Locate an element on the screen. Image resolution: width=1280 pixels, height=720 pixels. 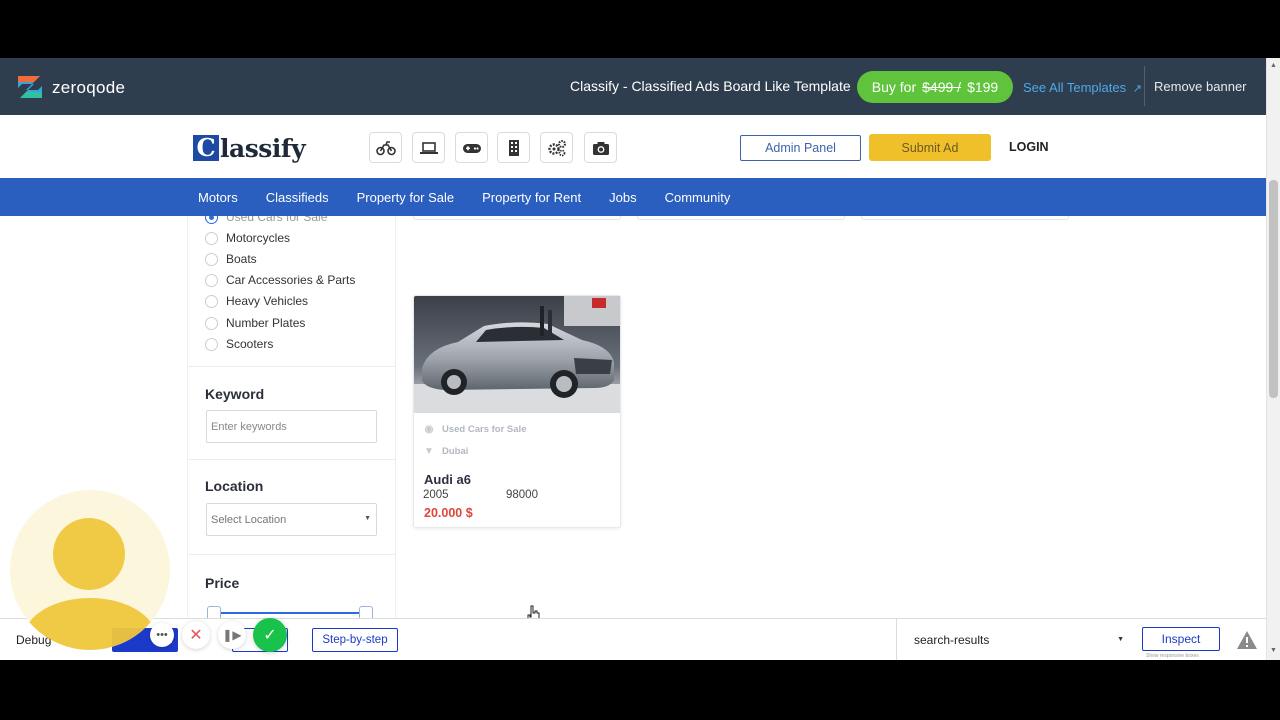
step-by-step-button: Step-by-step is located at coordinates (355, 640).